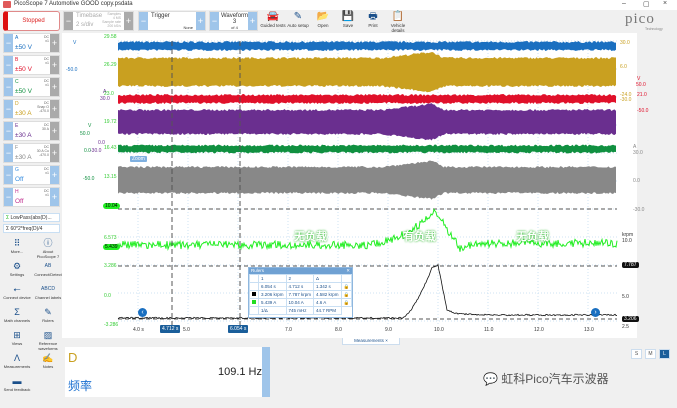 The height and width of the screenshot is (408, 677). I want to click on annotation-label: 有负载, so click(419, 237).